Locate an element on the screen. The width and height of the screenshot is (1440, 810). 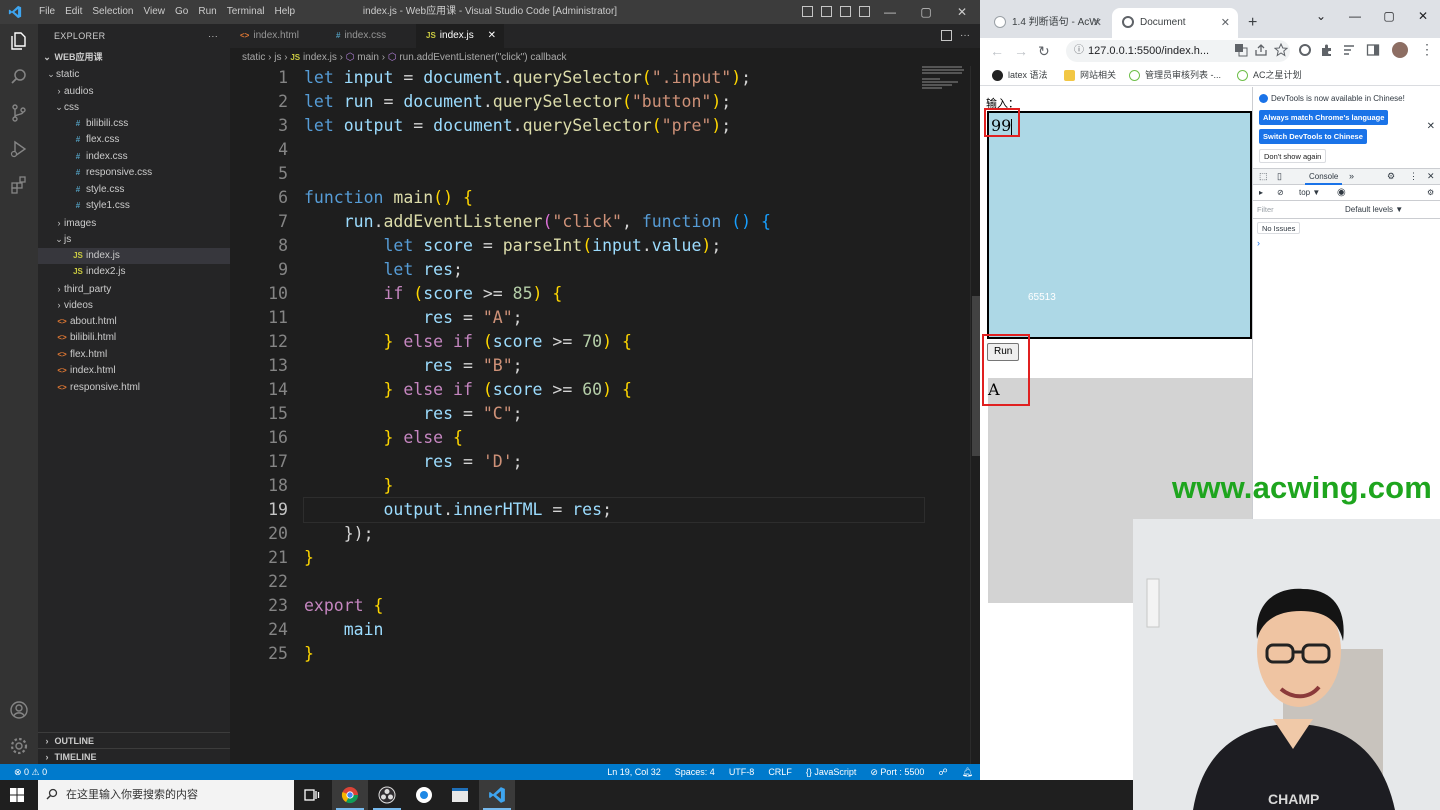
tree-item: # flex.css is located at coordinates (134, 140).